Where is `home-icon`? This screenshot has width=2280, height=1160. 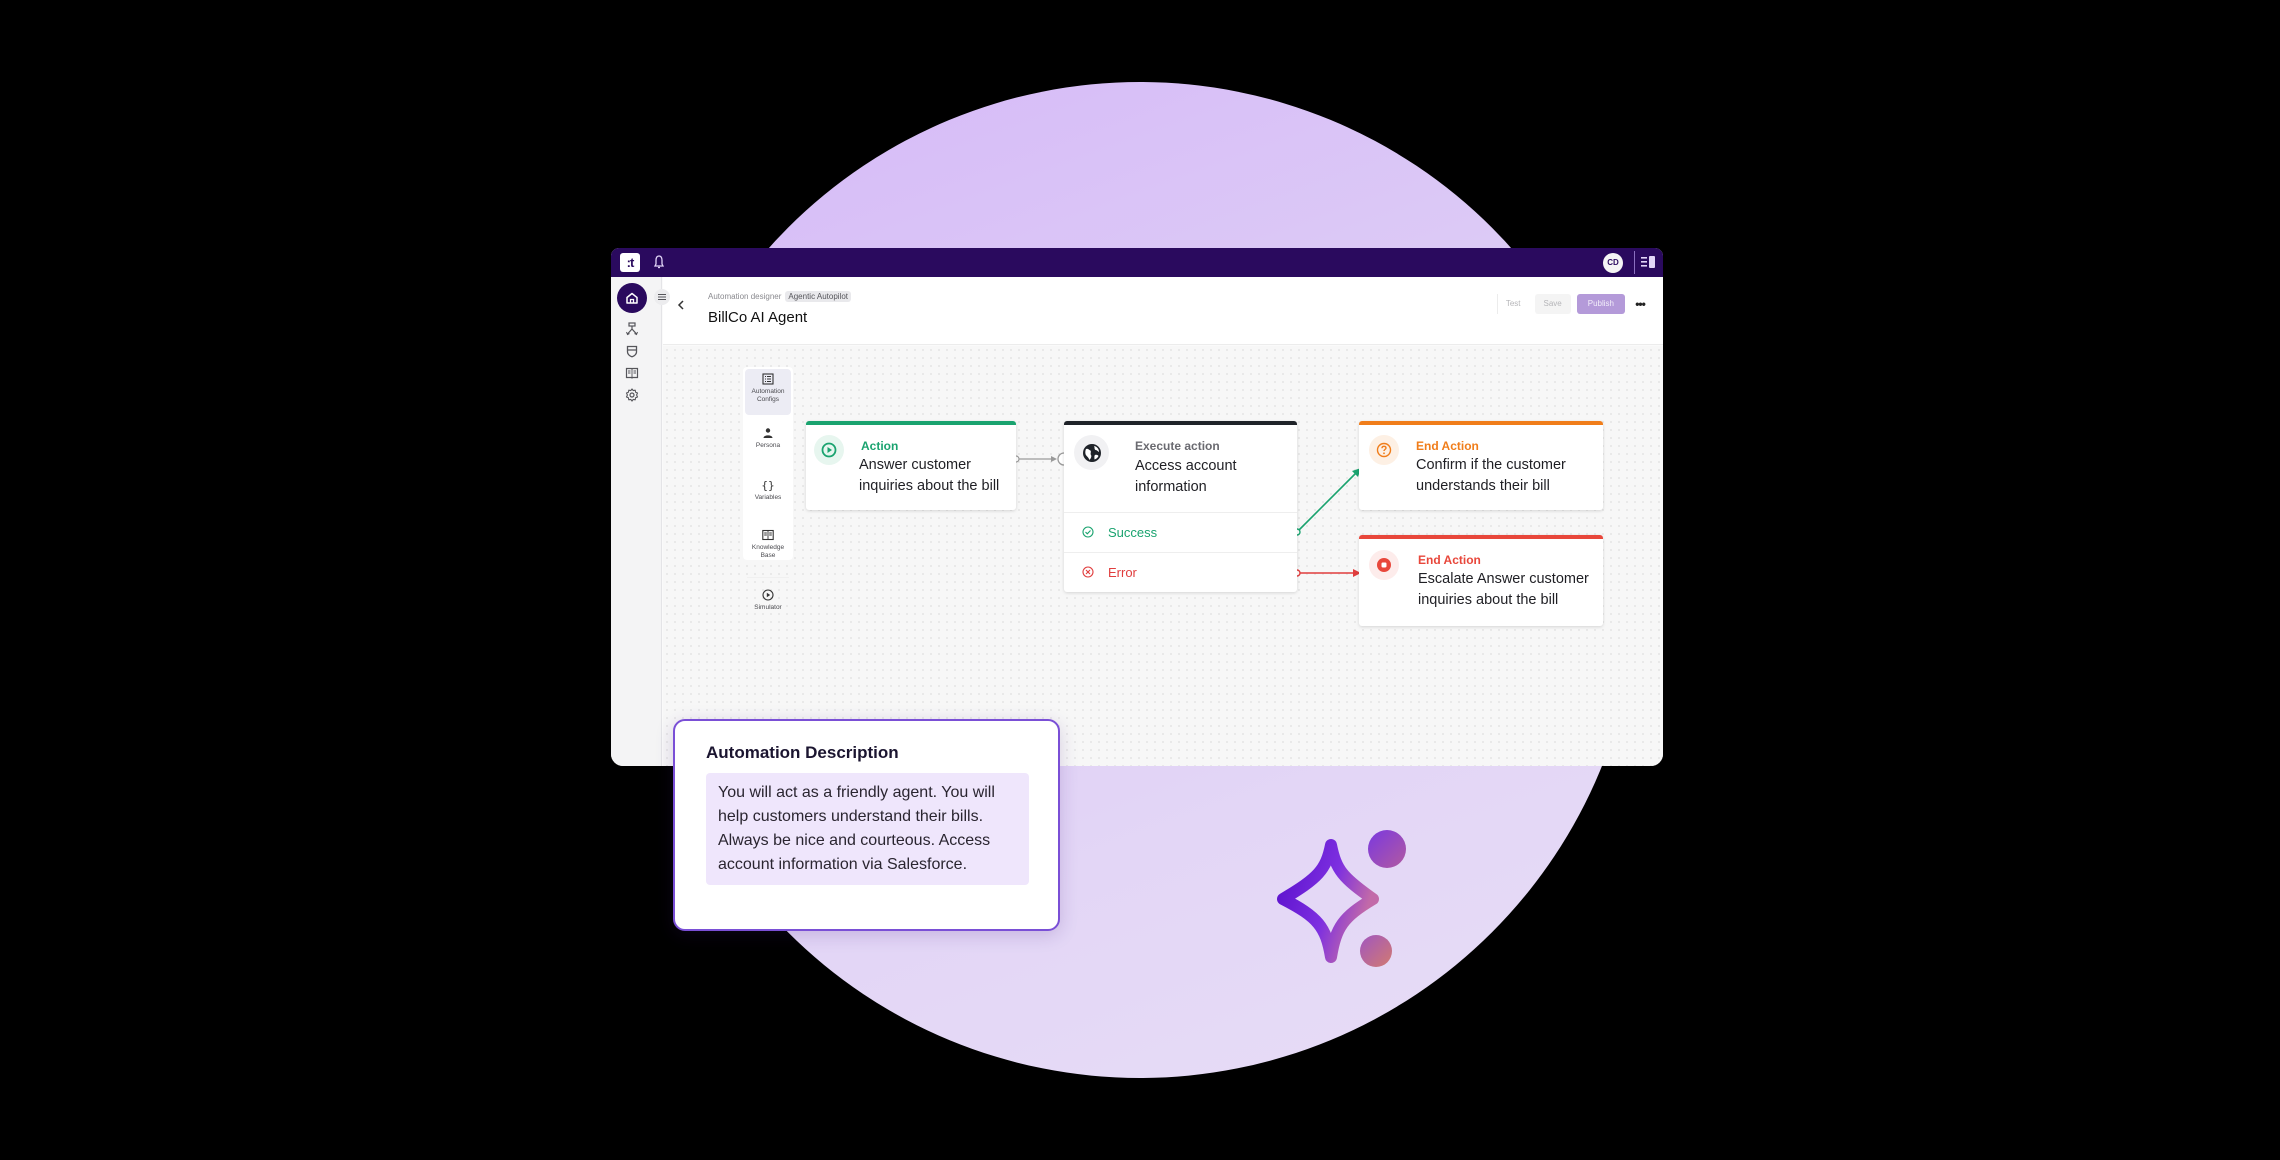
home-icon is located at coordinates (632, 298).